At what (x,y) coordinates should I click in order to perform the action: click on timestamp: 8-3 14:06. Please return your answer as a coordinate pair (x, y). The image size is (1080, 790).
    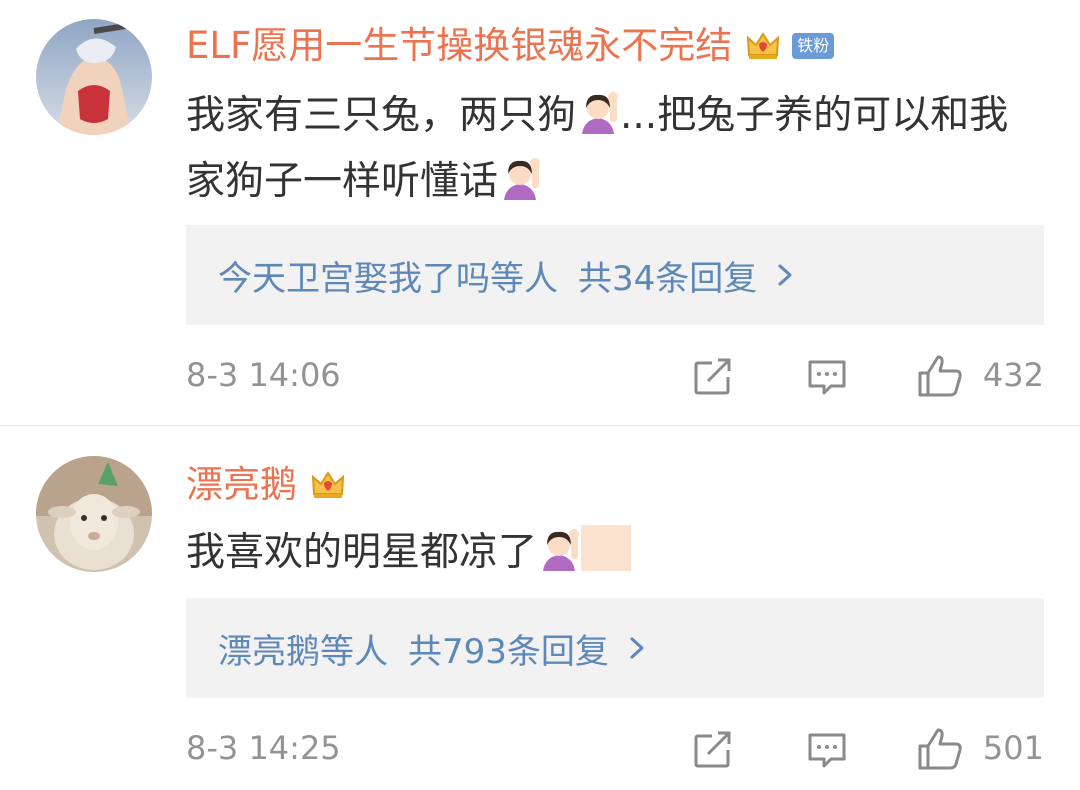
    Looking at the image, I should click on (263, 375).